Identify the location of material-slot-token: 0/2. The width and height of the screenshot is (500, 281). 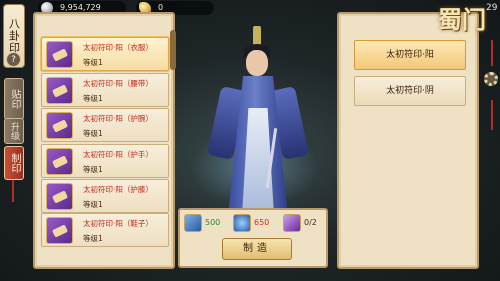
(305, 223).